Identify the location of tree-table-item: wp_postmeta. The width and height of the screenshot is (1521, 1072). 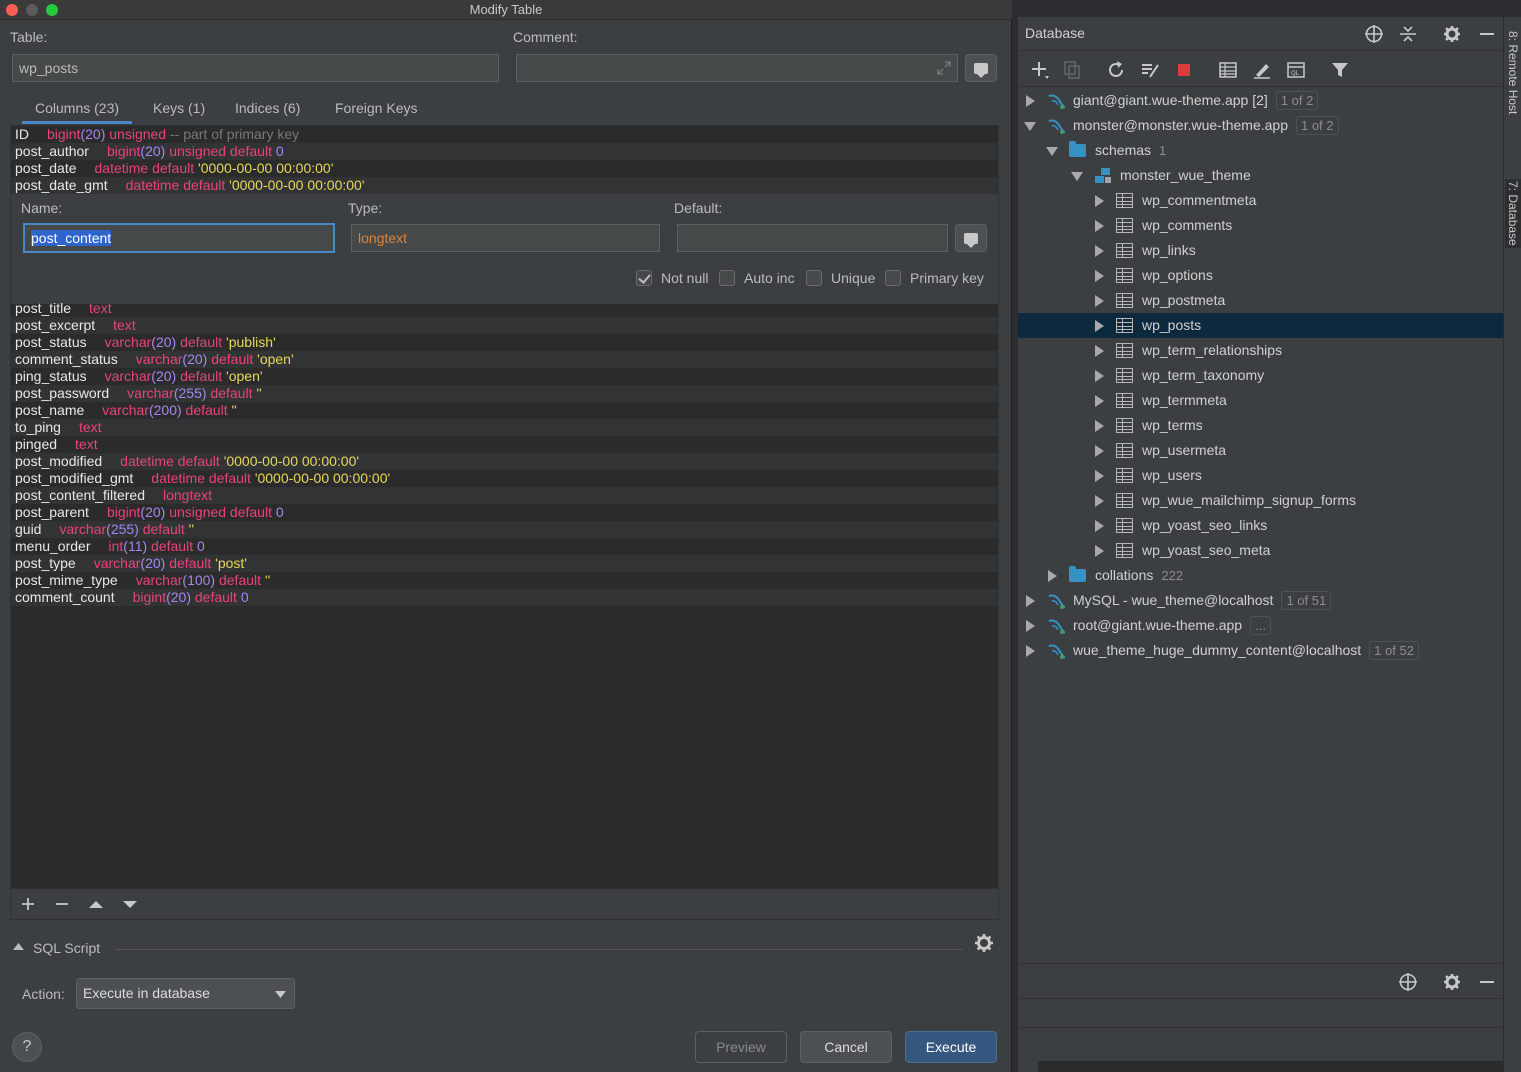
(1260, 300).